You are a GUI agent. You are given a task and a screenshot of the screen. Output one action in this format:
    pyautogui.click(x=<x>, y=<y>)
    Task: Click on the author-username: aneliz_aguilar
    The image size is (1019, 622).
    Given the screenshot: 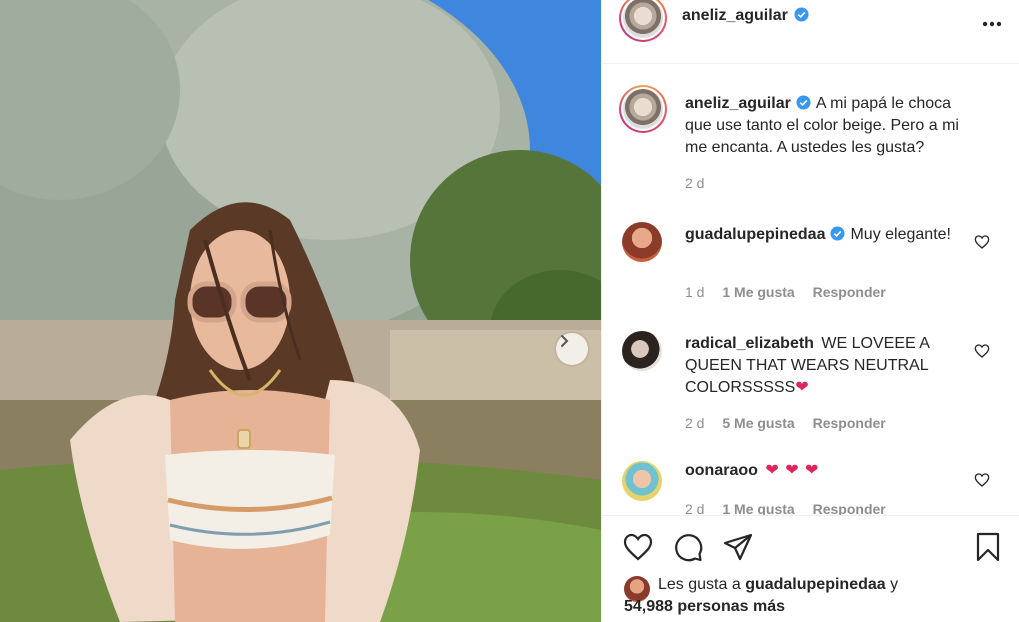 What is the action you would take?
    pyautogui.click(x=735, y=15)
    